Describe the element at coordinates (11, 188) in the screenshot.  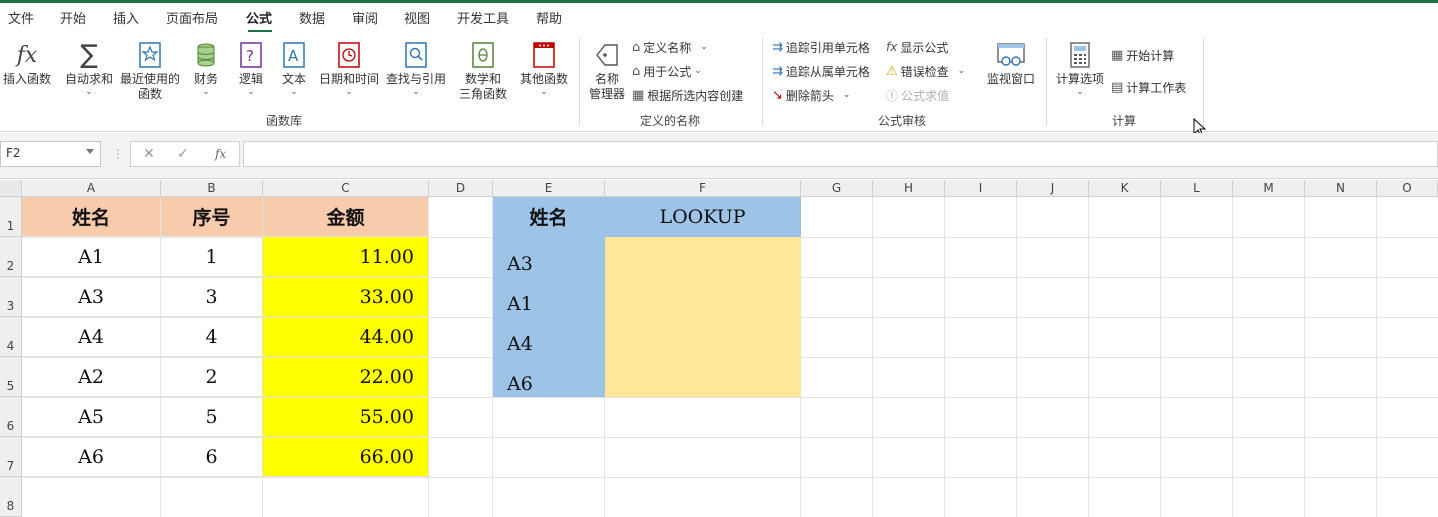
I see `select-all-corner` at that location.